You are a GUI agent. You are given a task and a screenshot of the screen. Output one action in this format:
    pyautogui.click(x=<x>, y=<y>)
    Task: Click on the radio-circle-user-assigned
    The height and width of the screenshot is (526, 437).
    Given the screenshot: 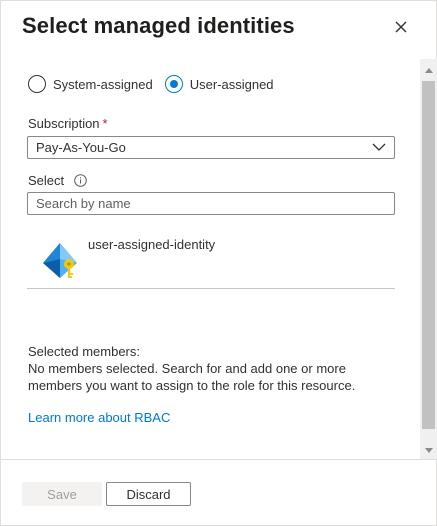 What is the action you would take?
    pyautogui.click(x=173, y=84)
    